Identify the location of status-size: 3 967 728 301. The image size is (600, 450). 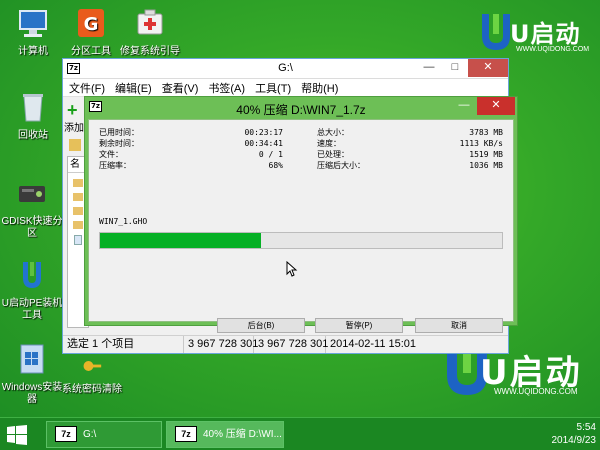
(221, 344).